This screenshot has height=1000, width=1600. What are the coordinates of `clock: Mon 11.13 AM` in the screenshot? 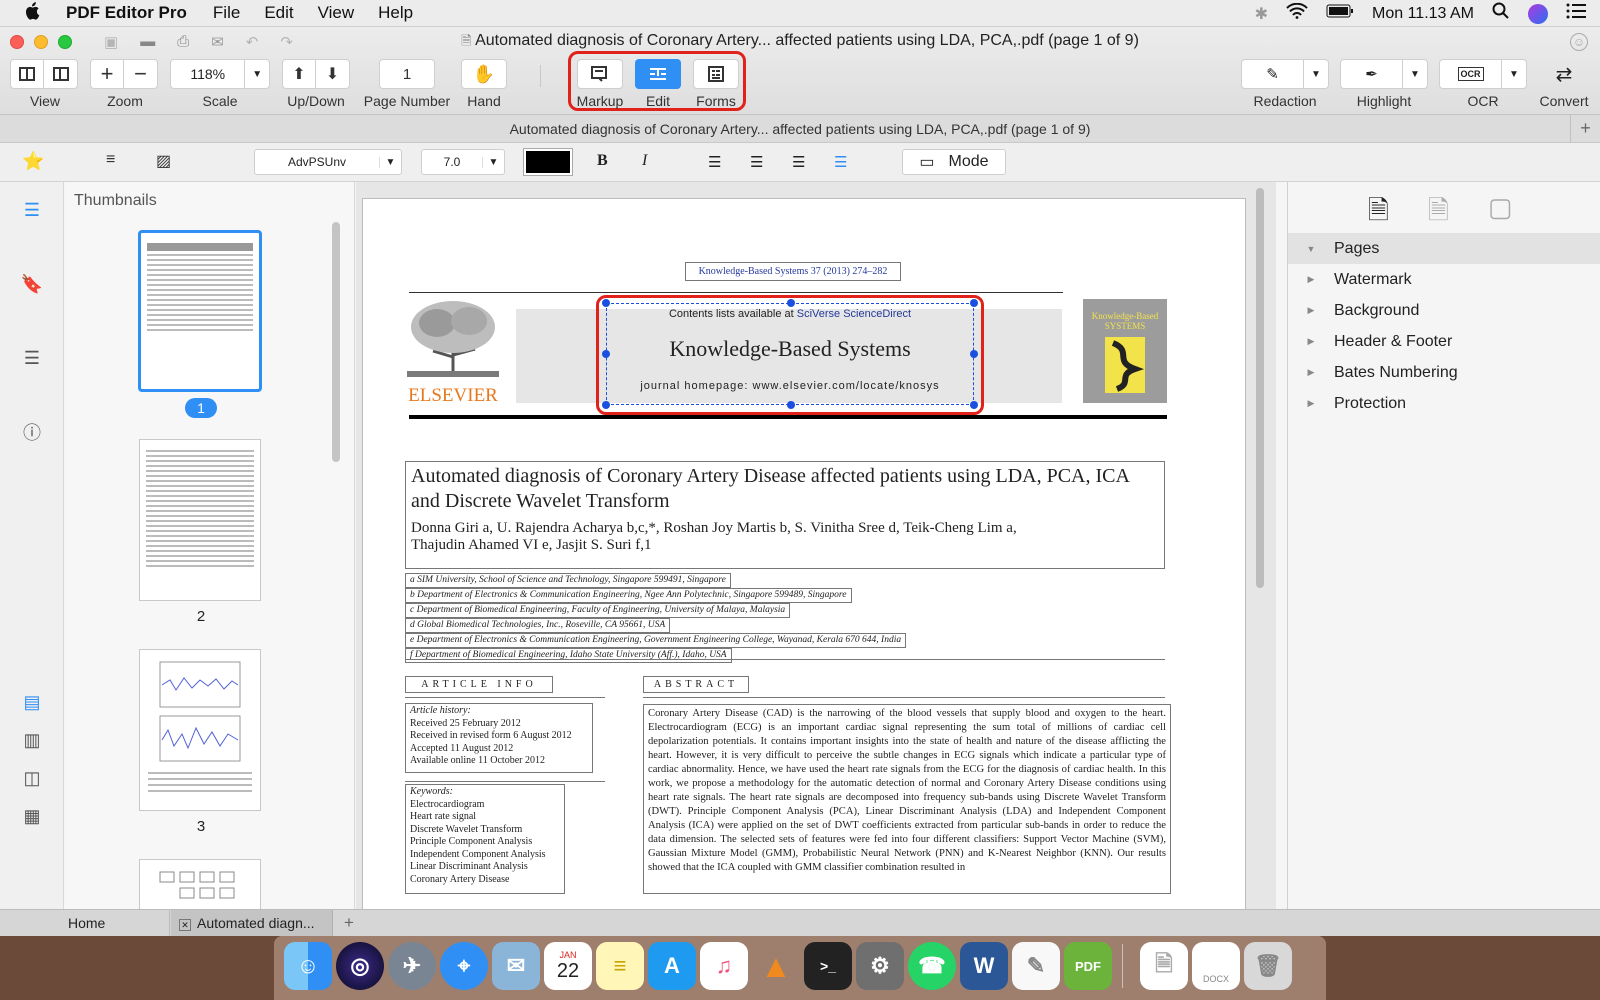 It's located at (1423, 14).